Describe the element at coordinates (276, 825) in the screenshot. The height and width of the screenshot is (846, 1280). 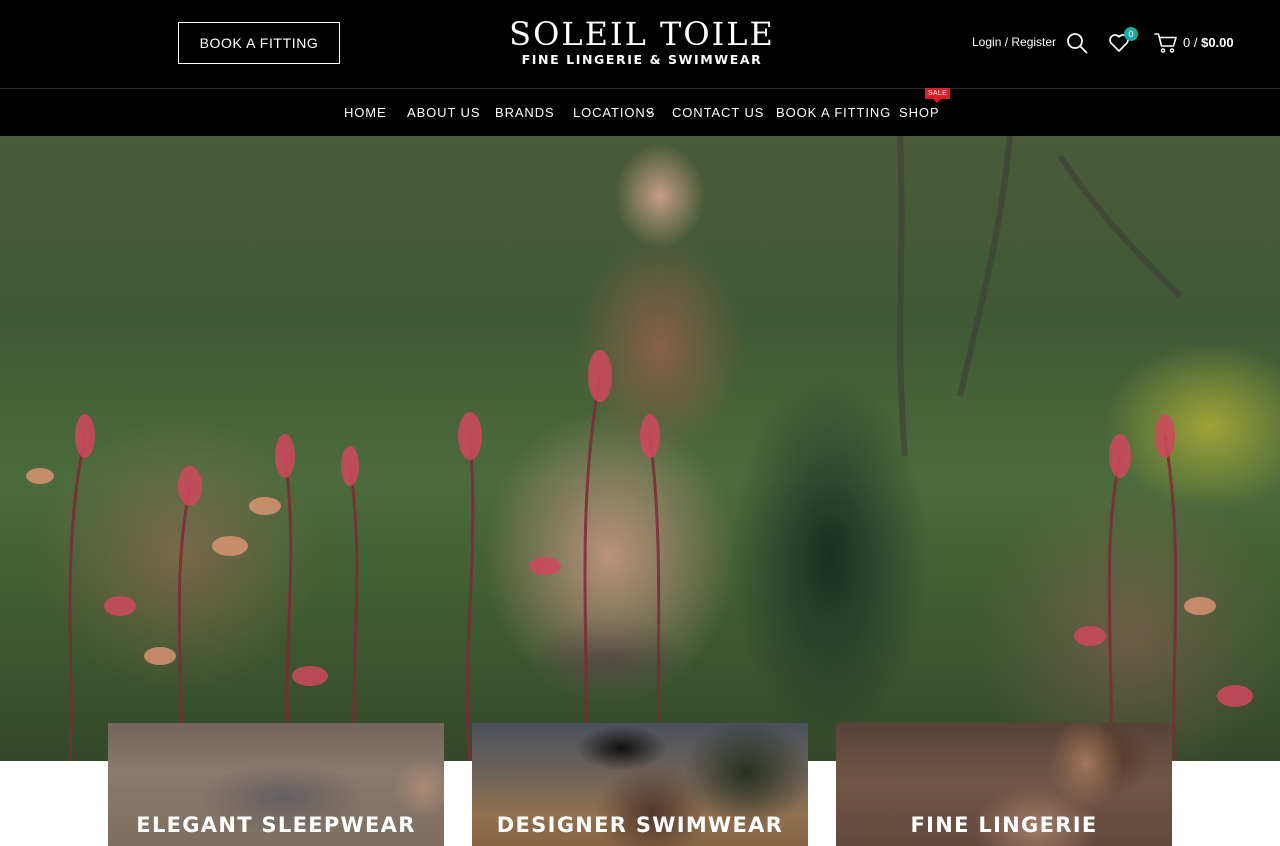
I see `category-label: ELEGANT SLEEPWEAR` at that location.